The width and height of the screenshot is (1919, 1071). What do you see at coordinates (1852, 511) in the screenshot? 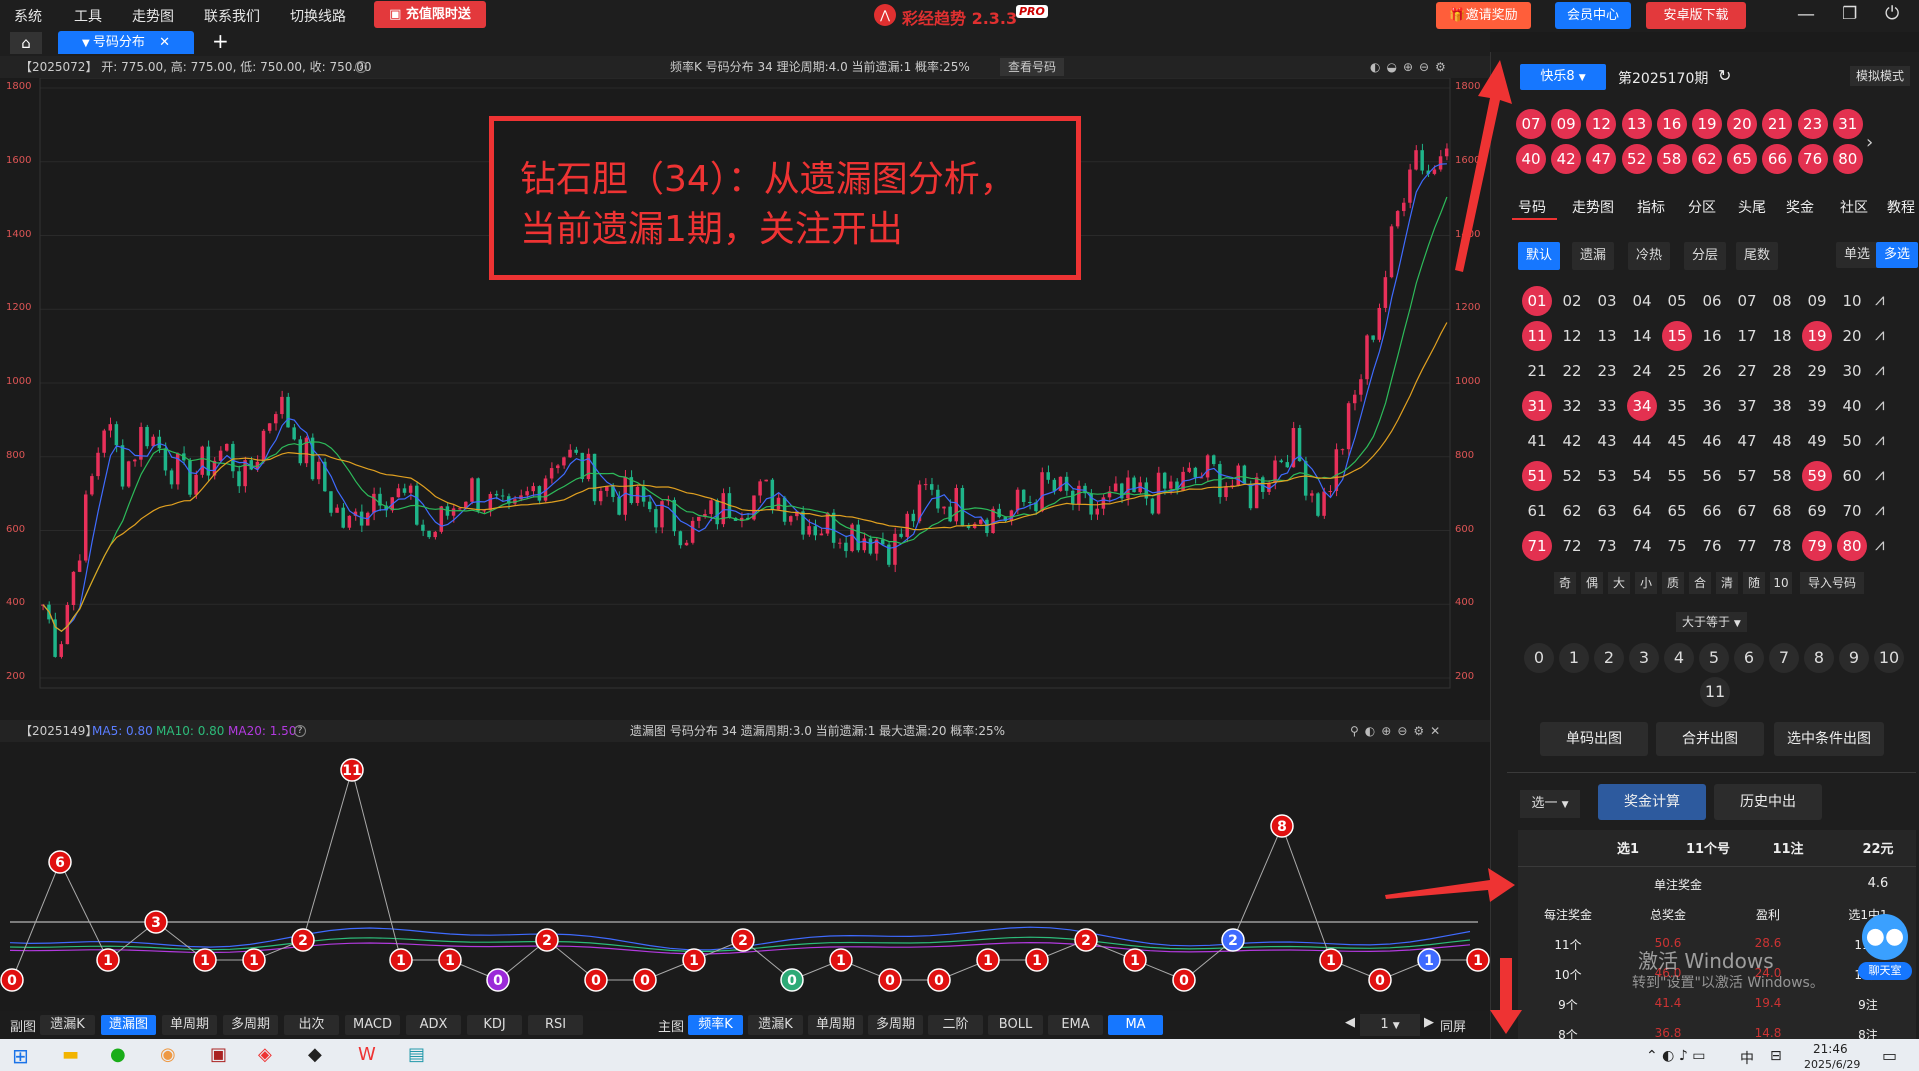
I see `number-ball: 70` at bounding box center [1852, 511].